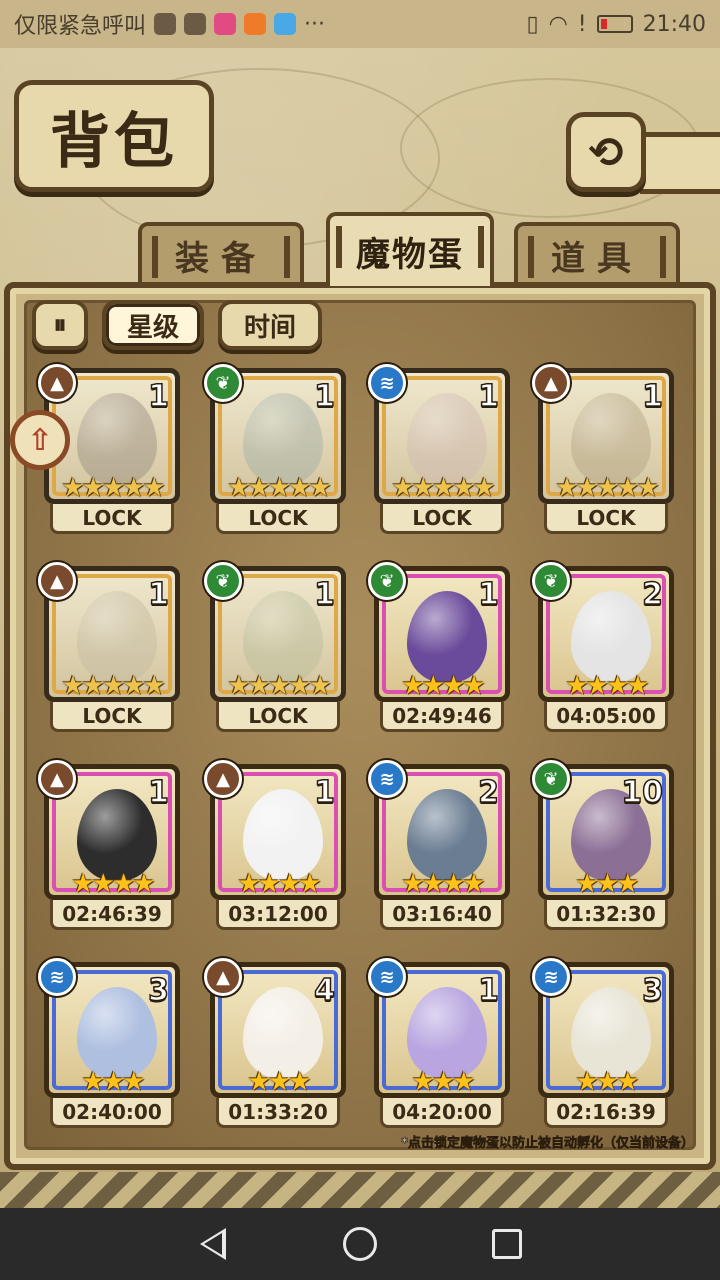  I want to click on egg-count: 10, so click(642, 792).